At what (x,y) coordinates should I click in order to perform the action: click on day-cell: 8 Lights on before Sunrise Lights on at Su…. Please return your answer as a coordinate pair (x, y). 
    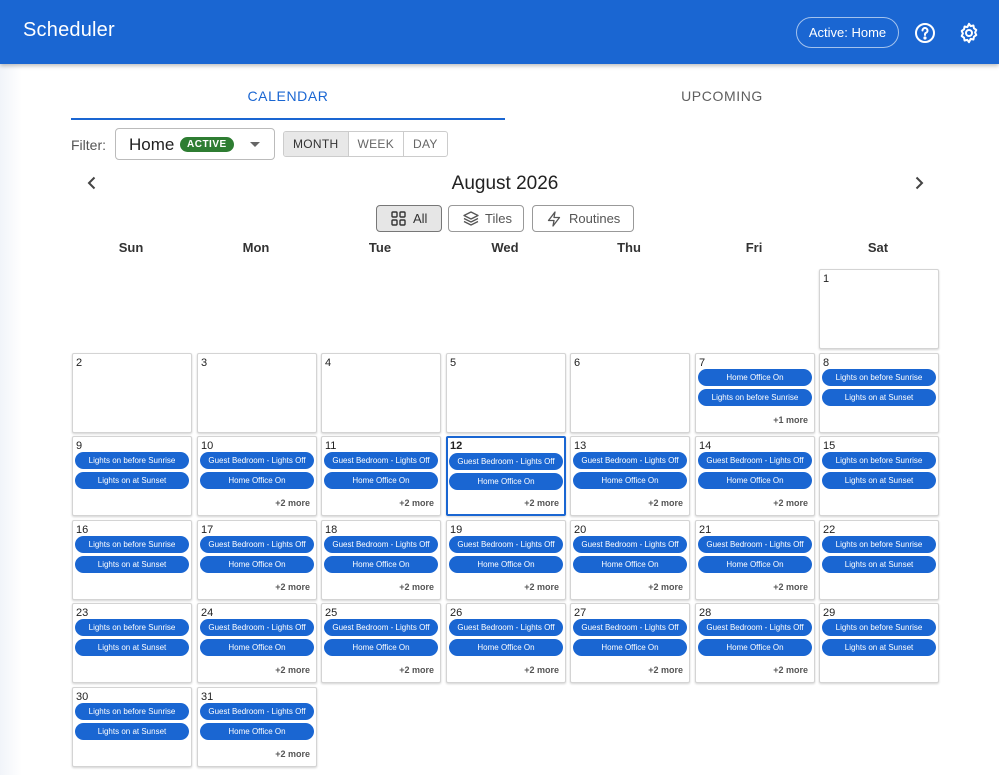
    Looking at the image, I should click on (879, 393).